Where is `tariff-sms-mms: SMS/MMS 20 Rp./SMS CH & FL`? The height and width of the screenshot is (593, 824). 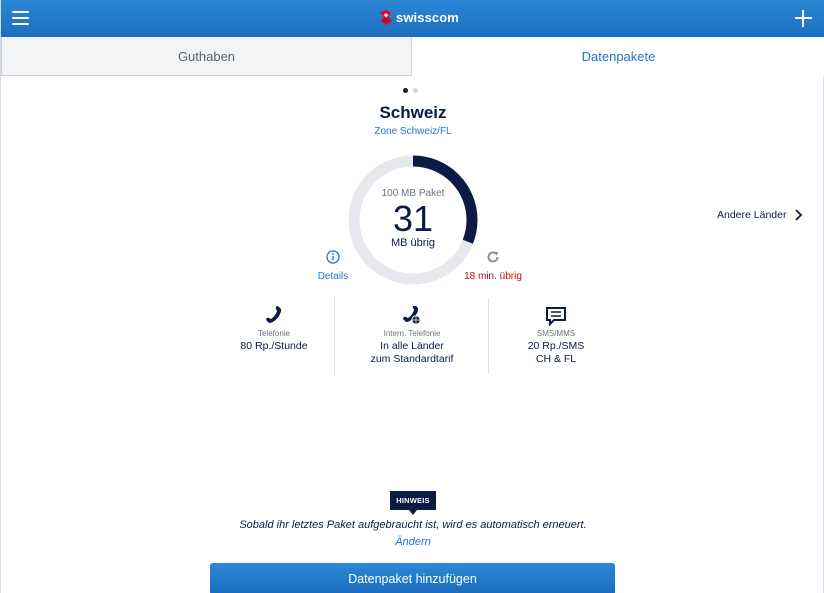
tariff-sms-mms: SMS/MMS 20 Rp./SMS CH & FL is located at coordinates (556, 335).